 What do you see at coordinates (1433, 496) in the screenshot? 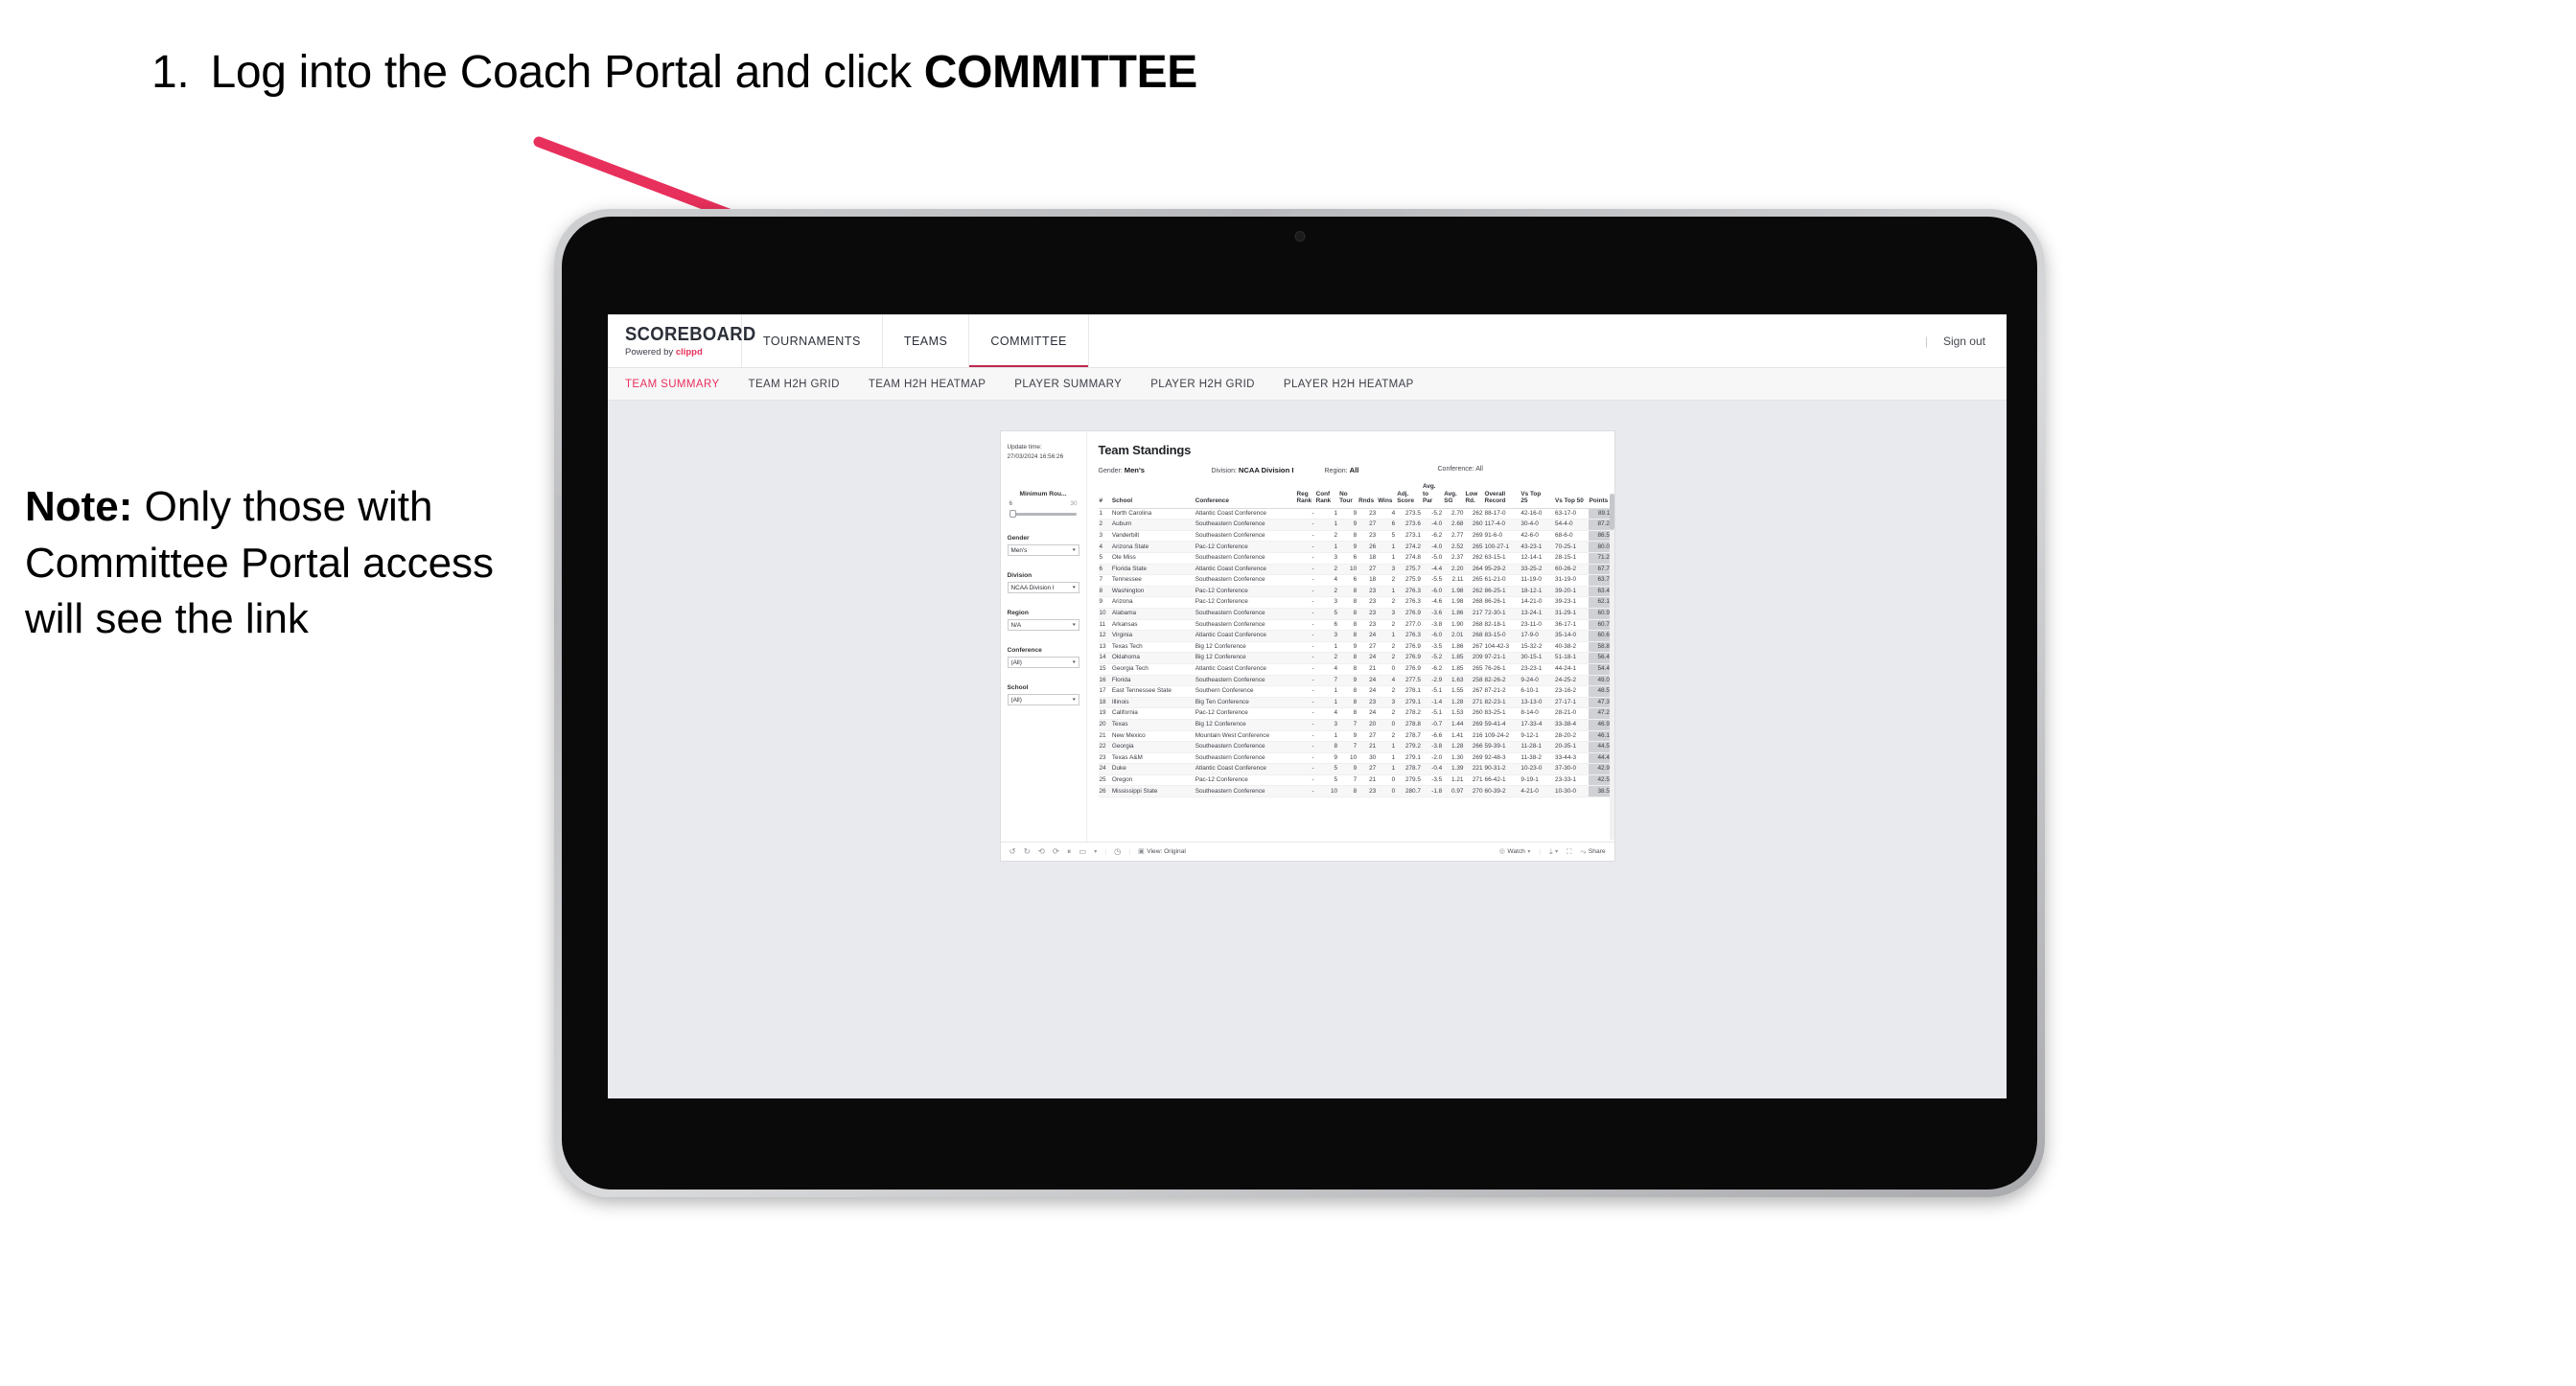
I see `column-header-avg-to-par: Avg. to Par` at bounding box center [1433, 496].